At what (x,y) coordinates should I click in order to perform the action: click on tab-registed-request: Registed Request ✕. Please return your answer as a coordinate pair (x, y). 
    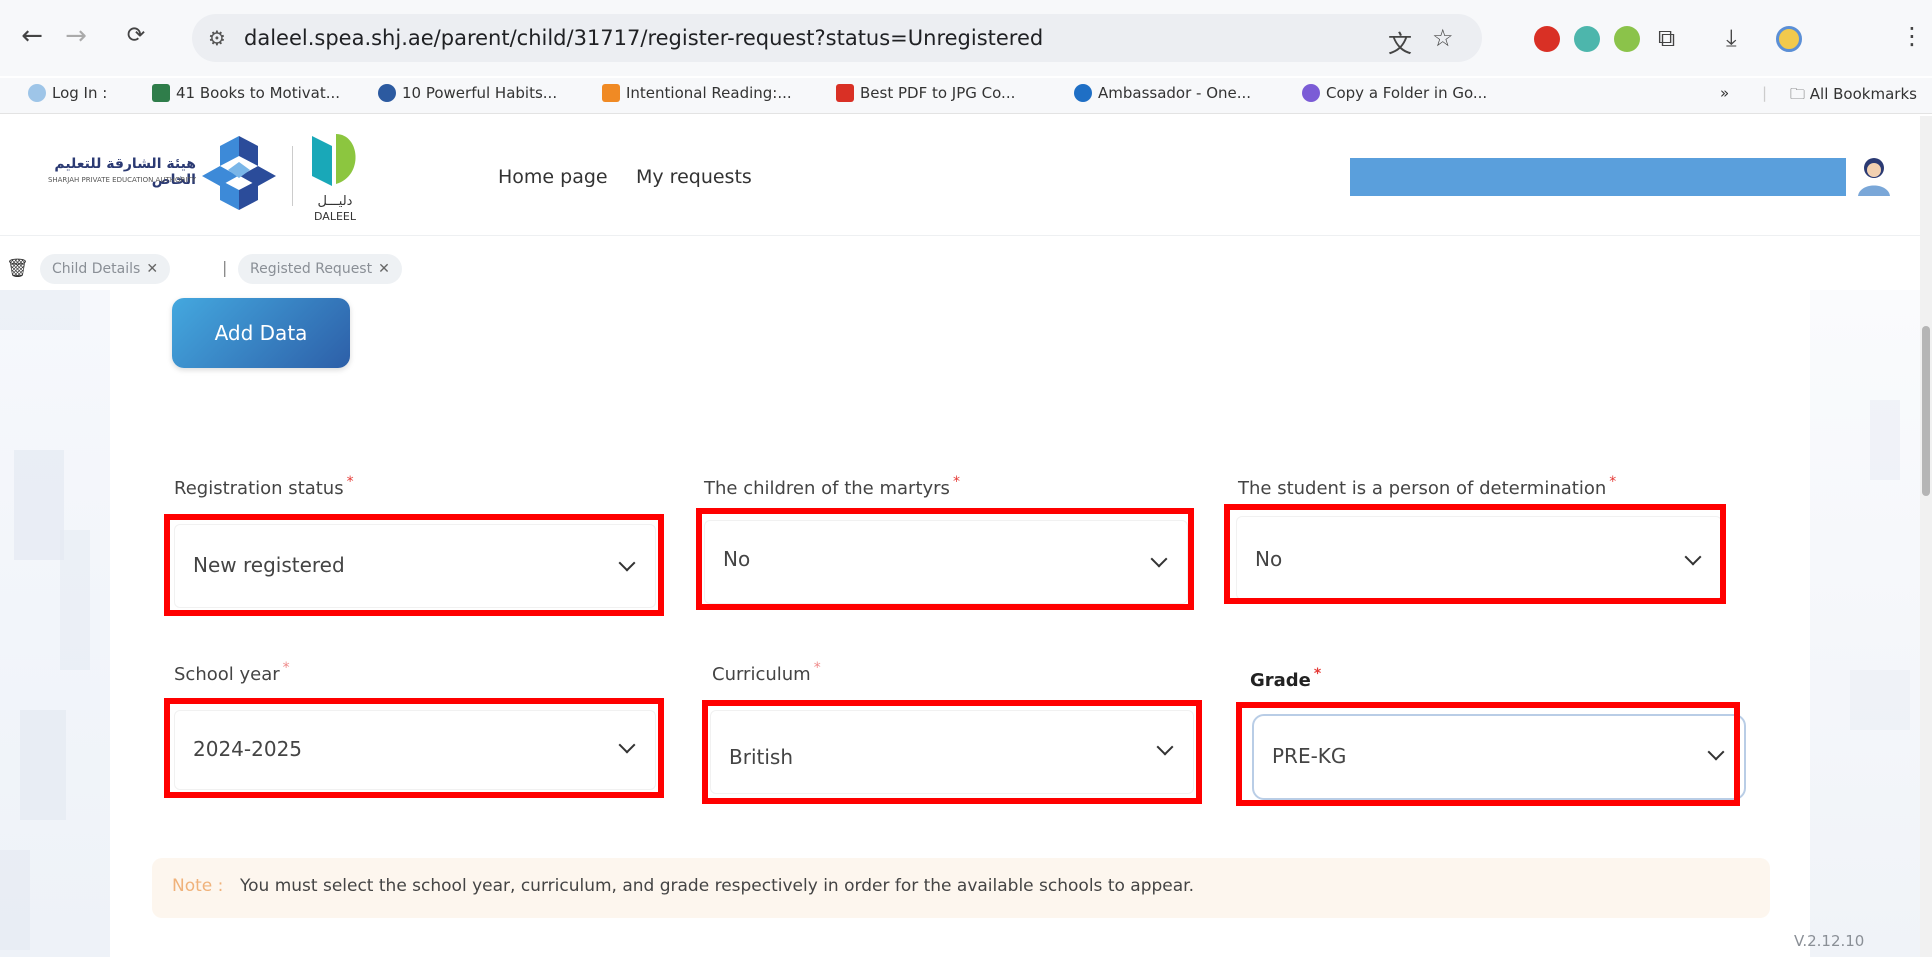
    Looking at the image, I should click on (320, 269).